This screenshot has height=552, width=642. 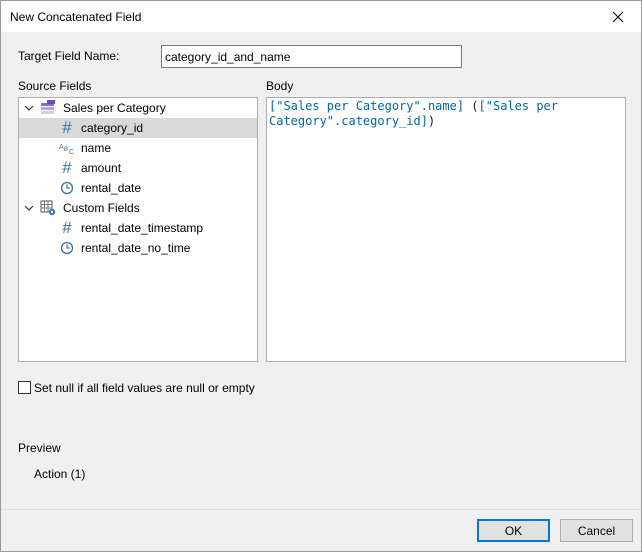 What do you see at coordinates (24, 387) in the screenshot?
I see `set-null-checkbox` at bounding box center [24, 387].